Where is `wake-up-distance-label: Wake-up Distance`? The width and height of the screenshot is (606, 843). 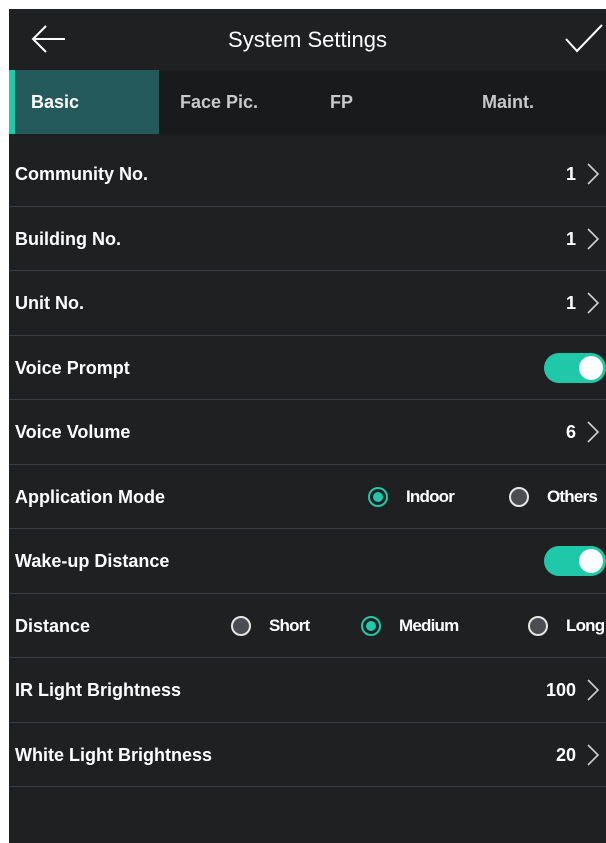 wake-up-distance-label: Wake-up Distance is located at coordinates (92, 561).